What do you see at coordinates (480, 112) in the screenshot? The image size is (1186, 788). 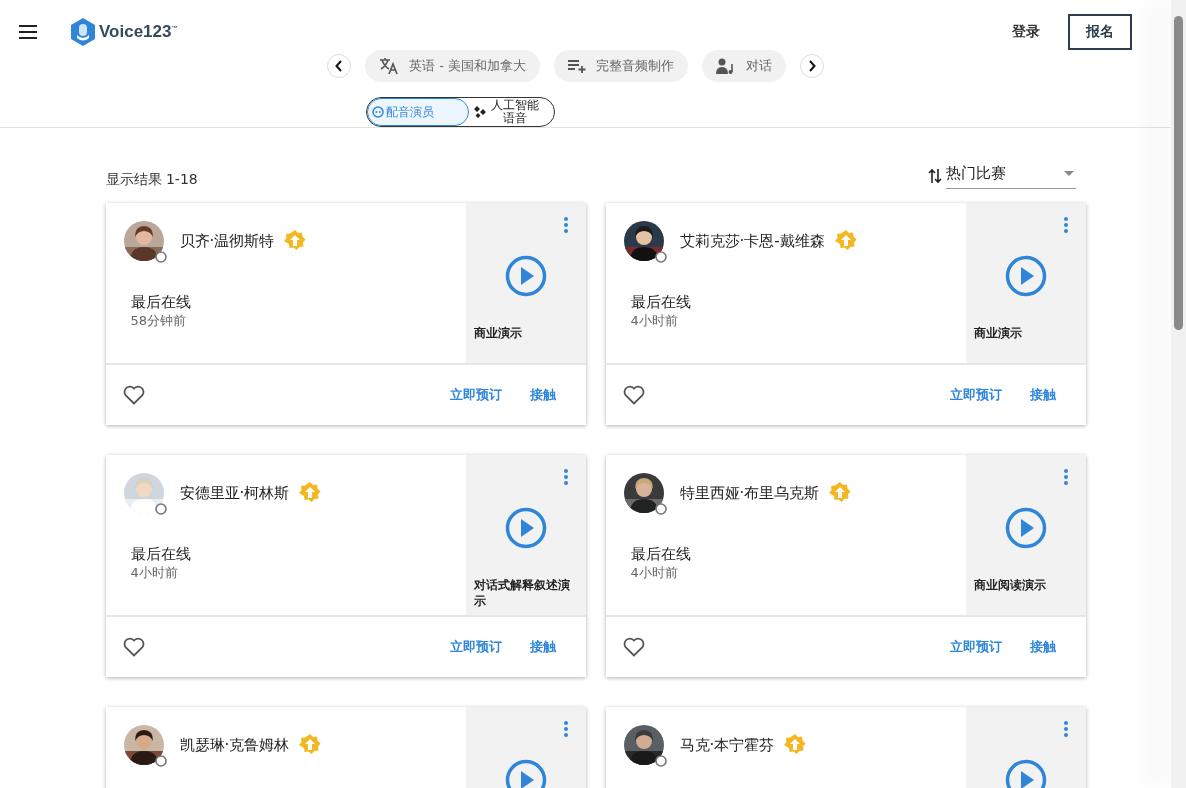 I see `sparkle-icon` at bounding box center [480, 112].